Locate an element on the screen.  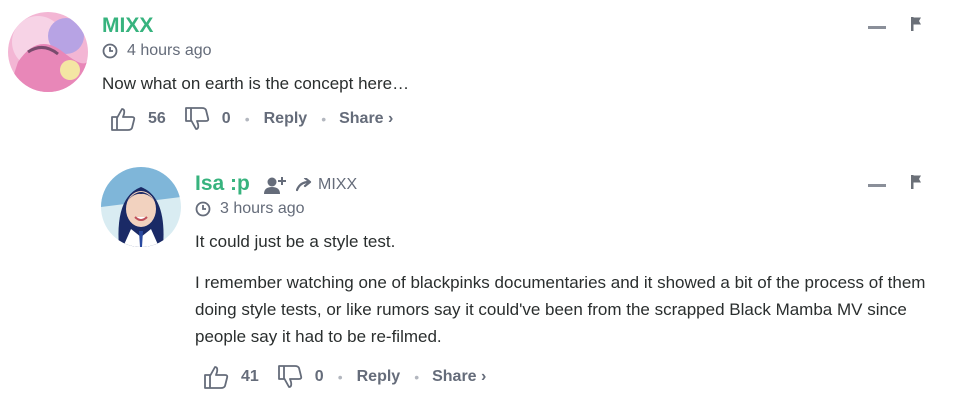
reply-to-author: MIXX is located at coordinates (337, 185).